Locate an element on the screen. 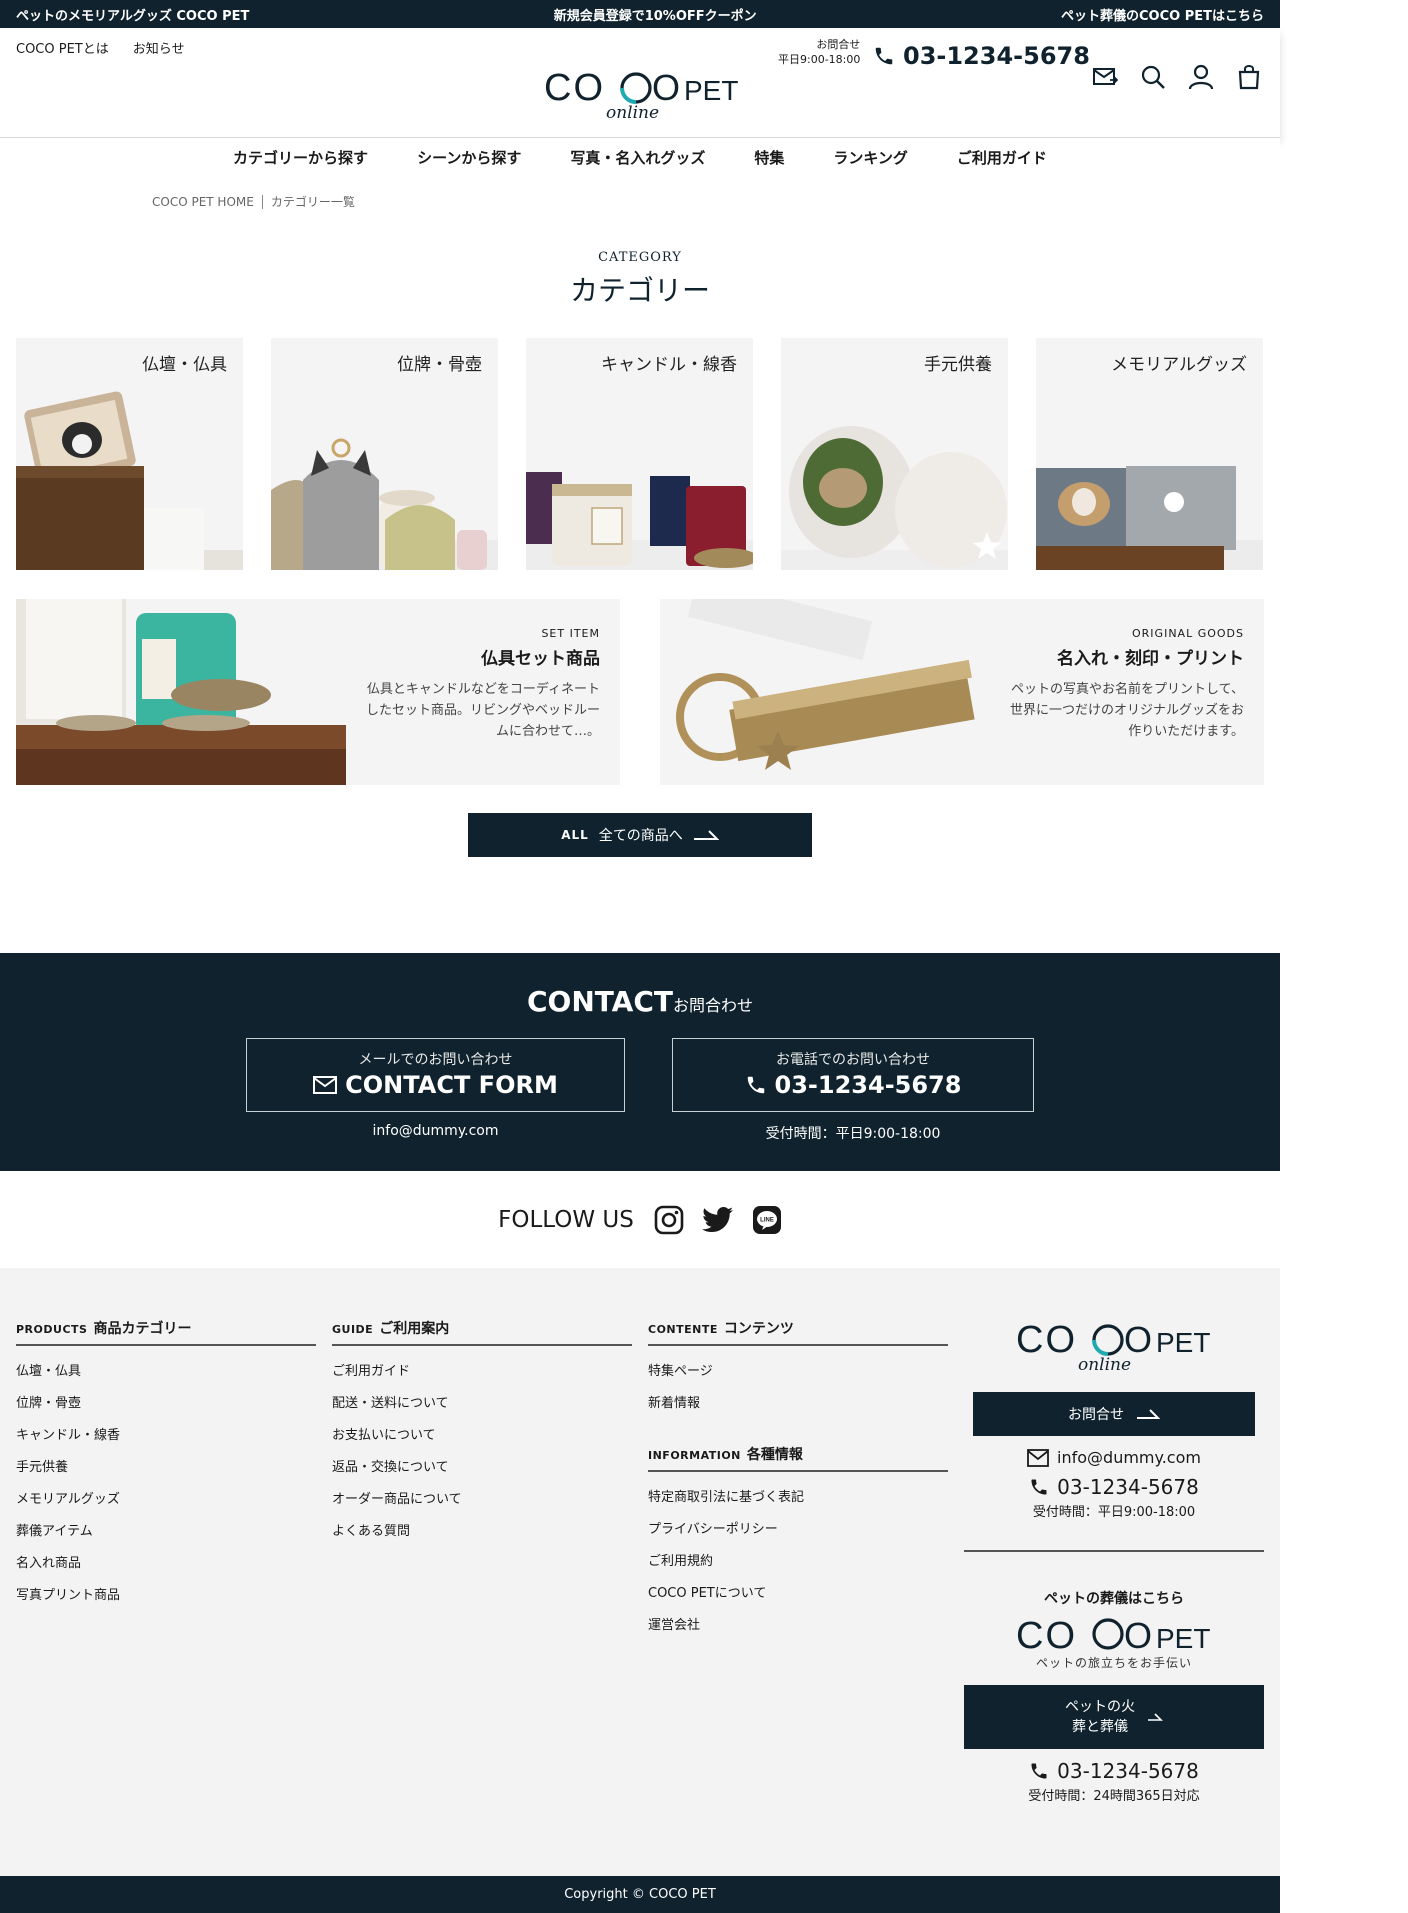  twitter-icon is located at coordinates (717, 1220).